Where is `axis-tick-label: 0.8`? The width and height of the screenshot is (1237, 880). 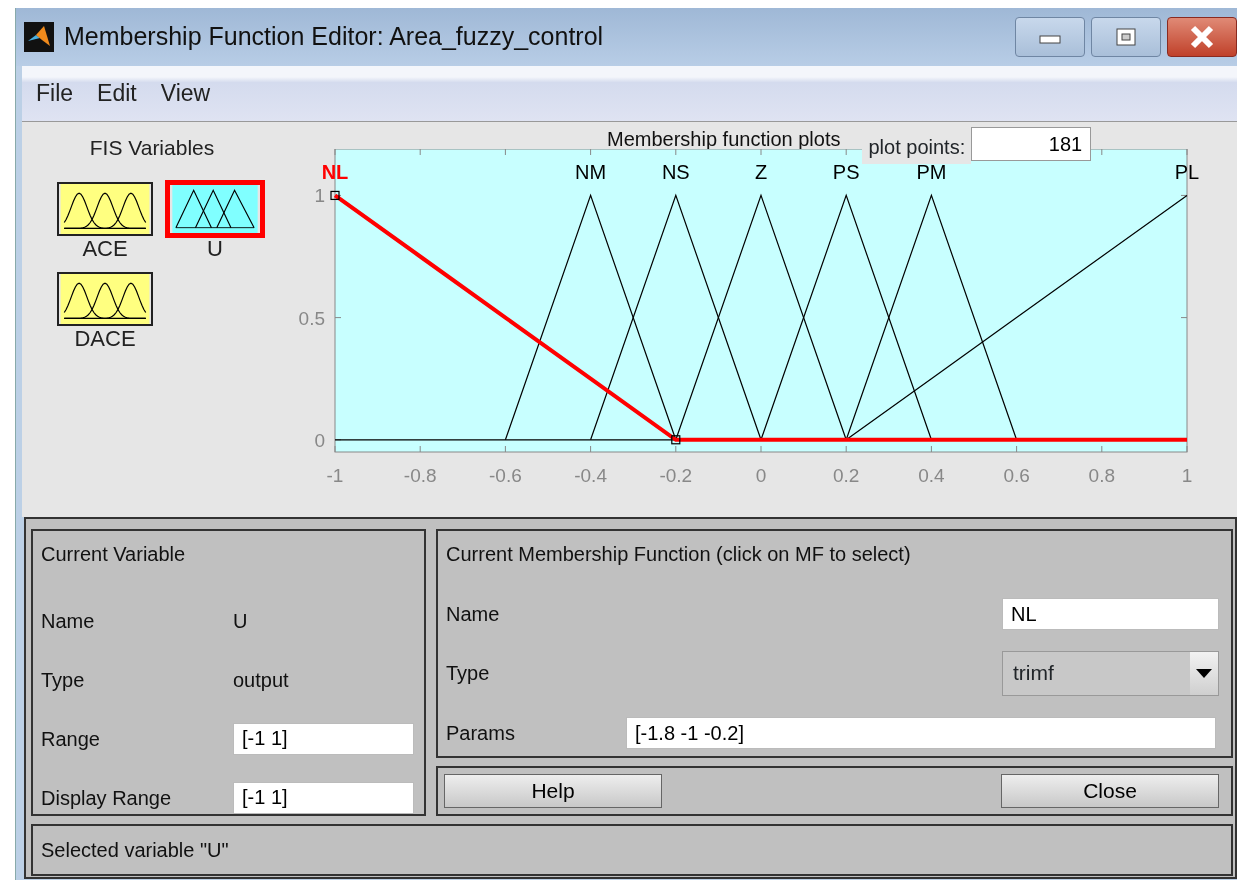
axis-tick-label: 0.8 is located at coordinates (1101, 475).